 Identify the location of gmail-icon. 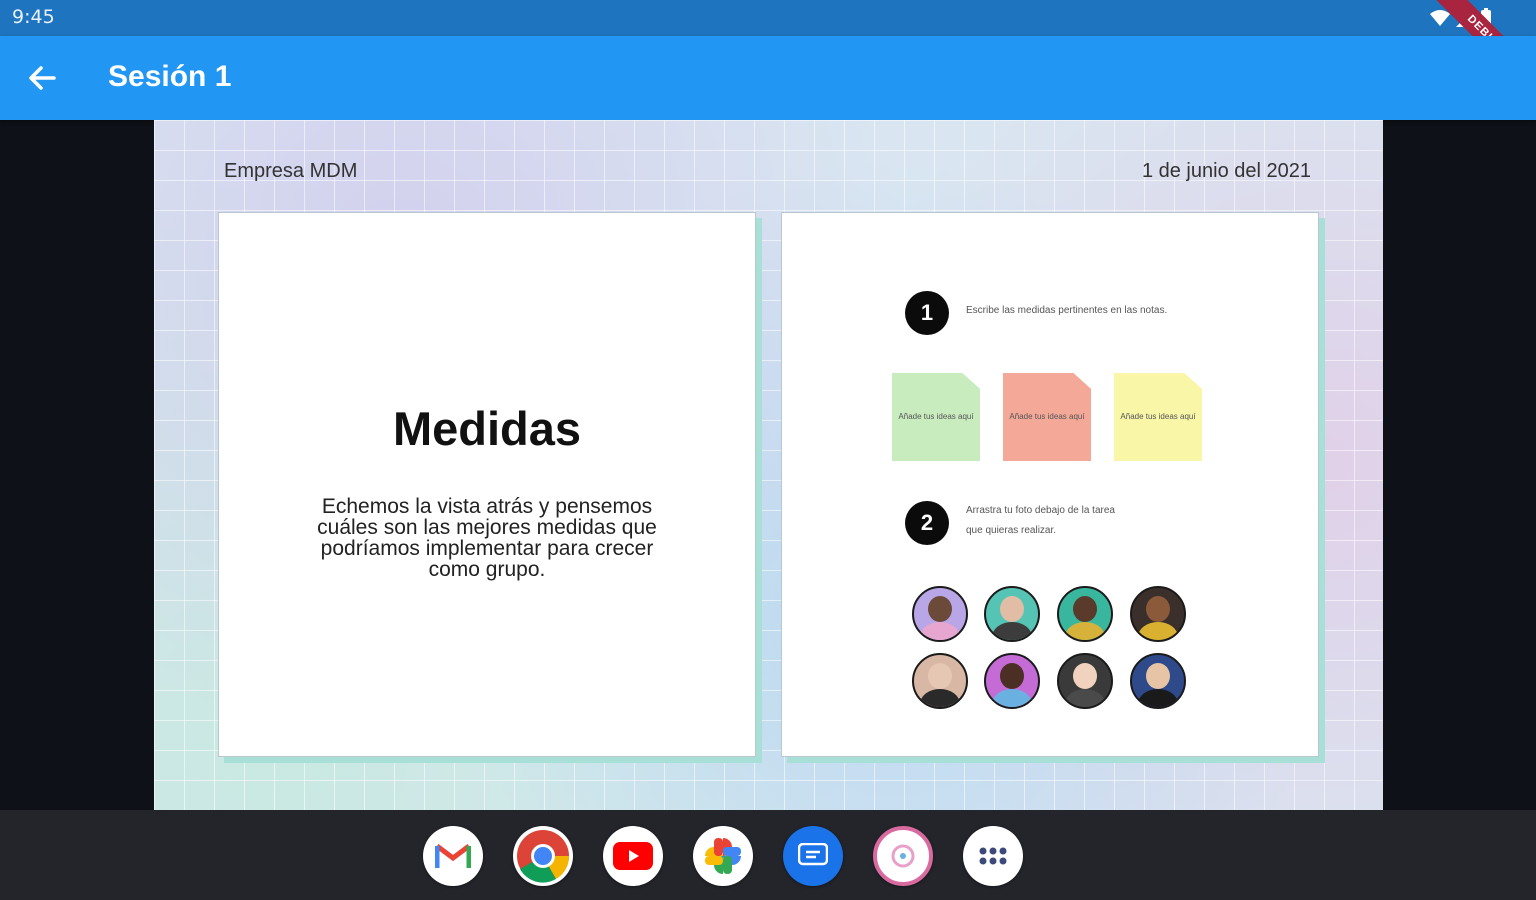
(453, 856).